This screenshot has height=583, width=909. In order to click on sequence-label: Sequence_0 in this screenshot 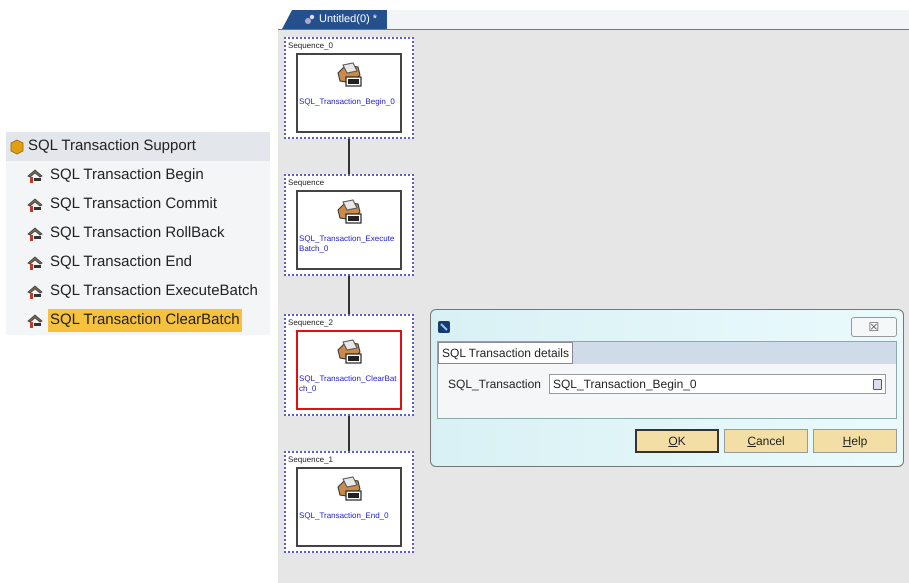, I will do `click(311, 46)`.